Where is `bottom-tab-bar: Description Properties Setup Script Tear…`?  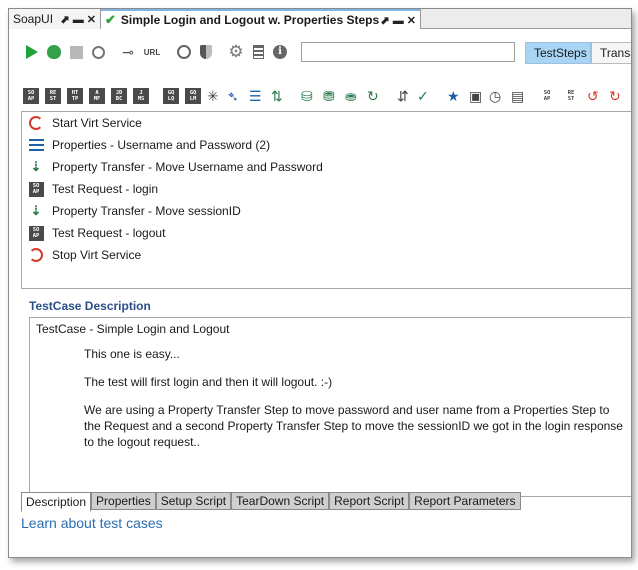 bottom-tab-bar: Description Properties Setup Script Tear… is located at coordinates (271, 502).